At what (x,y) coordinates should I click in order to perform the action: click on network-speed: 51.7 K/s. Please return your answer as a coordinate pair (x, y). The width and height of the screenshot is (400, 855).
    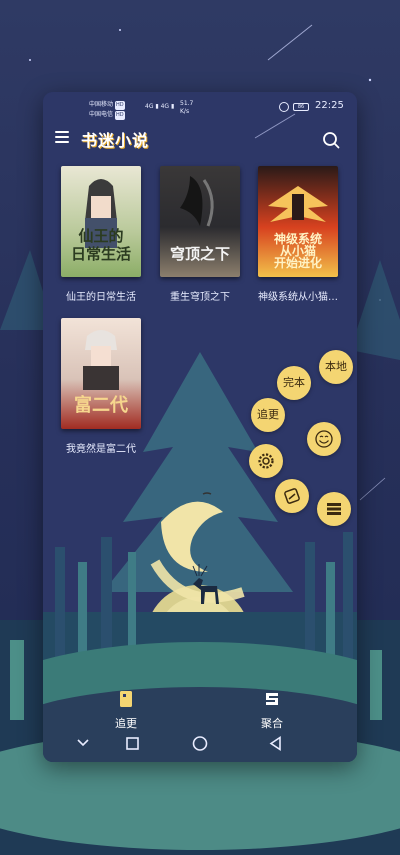
    Looking at the image, I should click on (187, 107).